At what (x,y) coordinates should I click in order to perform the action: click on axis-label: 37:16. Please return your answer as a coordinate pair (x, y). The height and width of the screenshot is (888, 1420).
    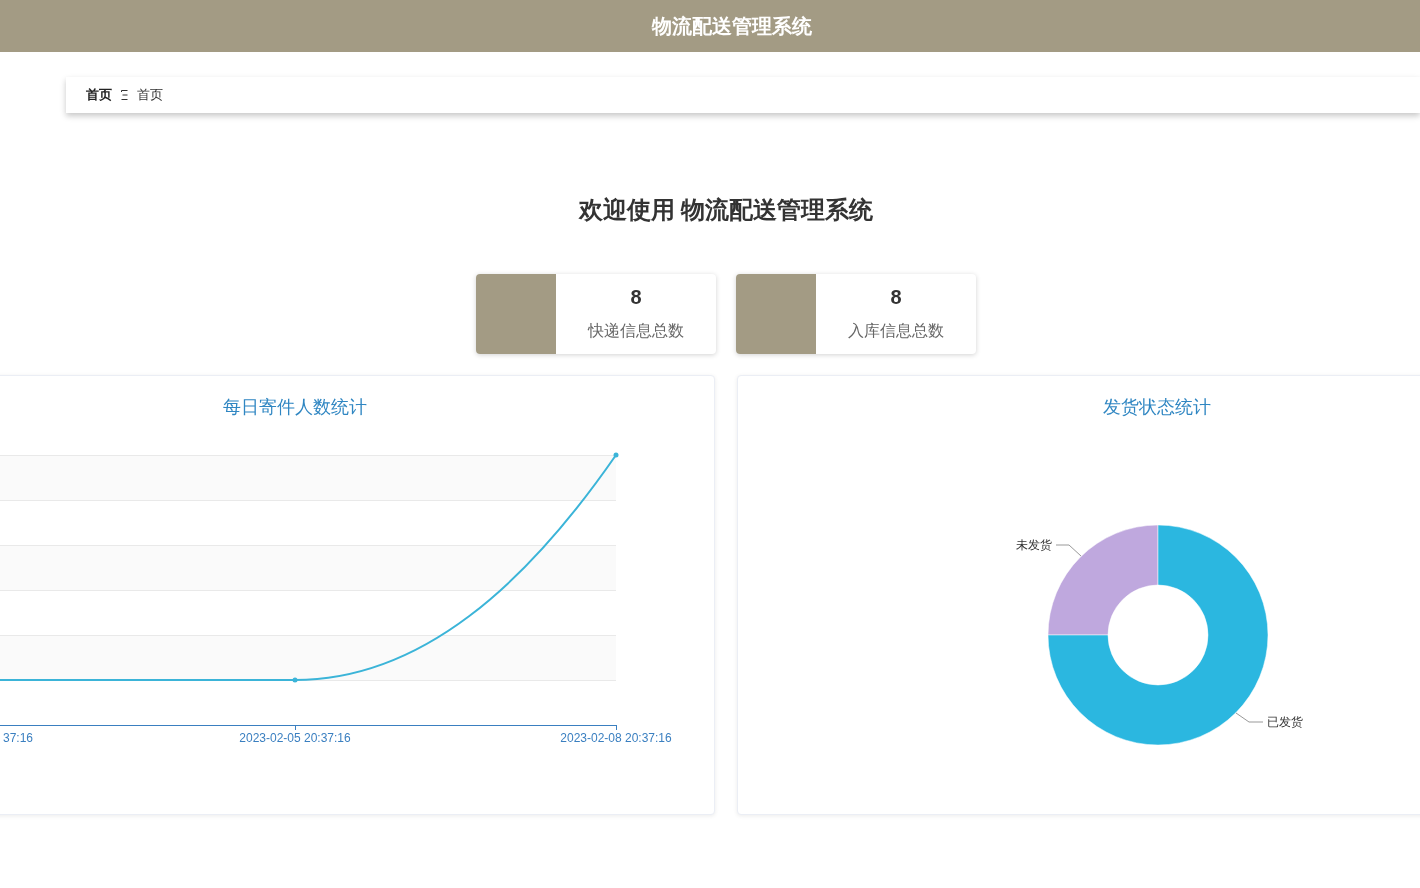
    Looking at the image, I should click on (17, 738).